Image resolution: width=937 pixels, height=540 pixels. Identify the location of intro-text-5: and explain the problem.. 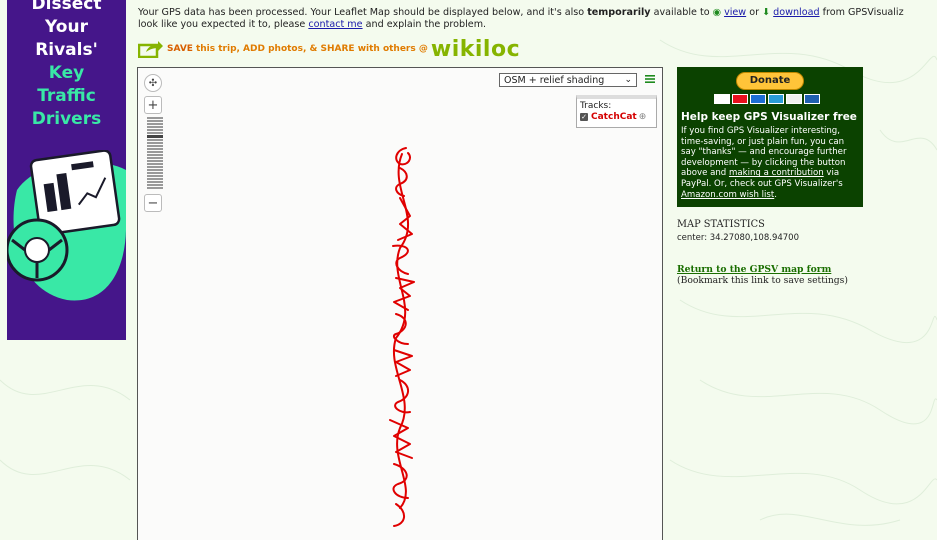
(424, 24).